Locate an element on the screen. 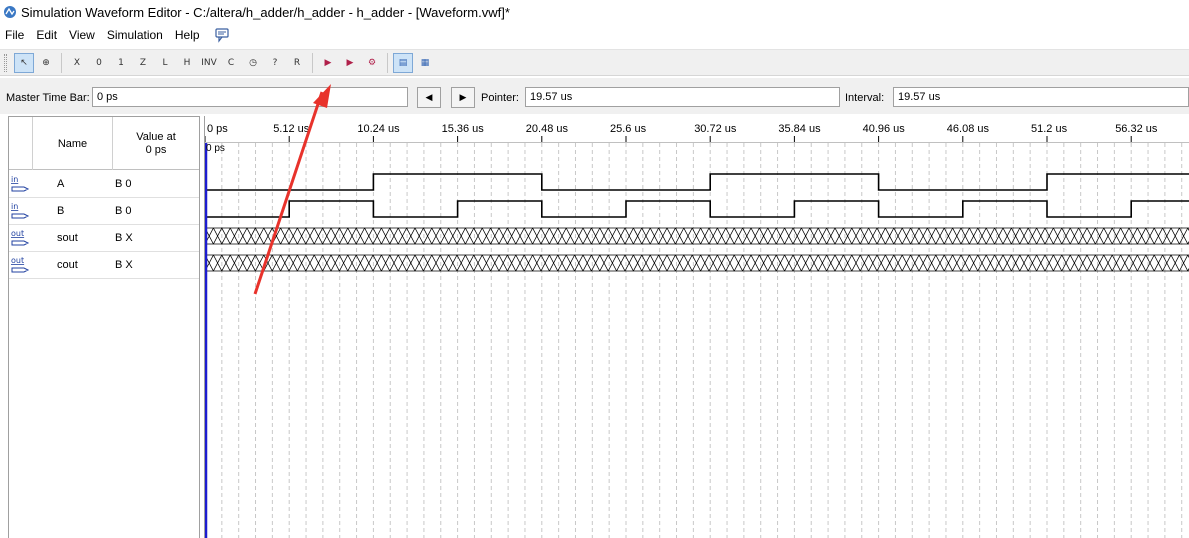 This screenshot has width=1189, height=538. force-weak-low-icon: L is located at coordinates (165, 62).